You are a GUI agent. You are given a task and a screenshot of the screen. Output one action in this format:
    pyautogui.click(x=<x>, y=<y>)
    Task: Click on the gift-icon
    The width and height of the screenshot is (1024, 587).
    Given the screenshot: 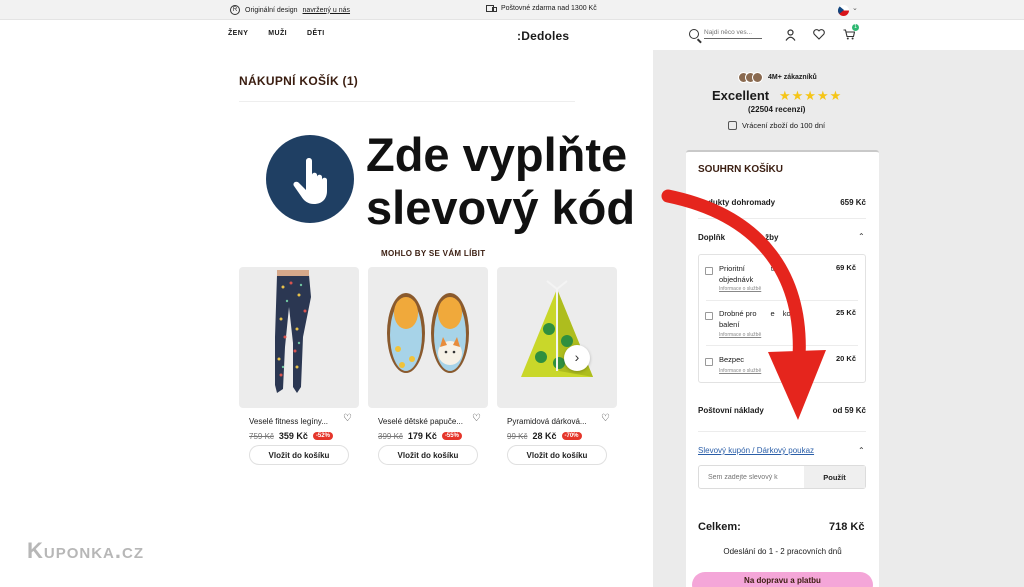 What is the action you would take?
    pyautogui.click(x=732, y=125)
    